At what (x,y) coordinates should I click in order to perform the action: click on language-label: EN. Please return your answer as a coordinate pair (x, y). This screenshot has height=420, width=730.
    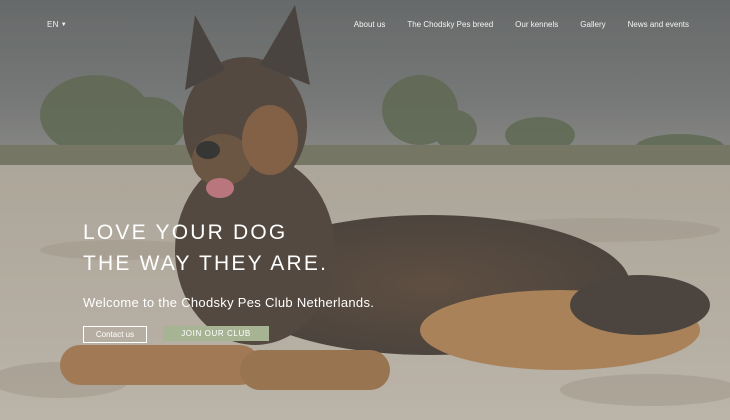
    Looking at the image, I should click on (53, 24).